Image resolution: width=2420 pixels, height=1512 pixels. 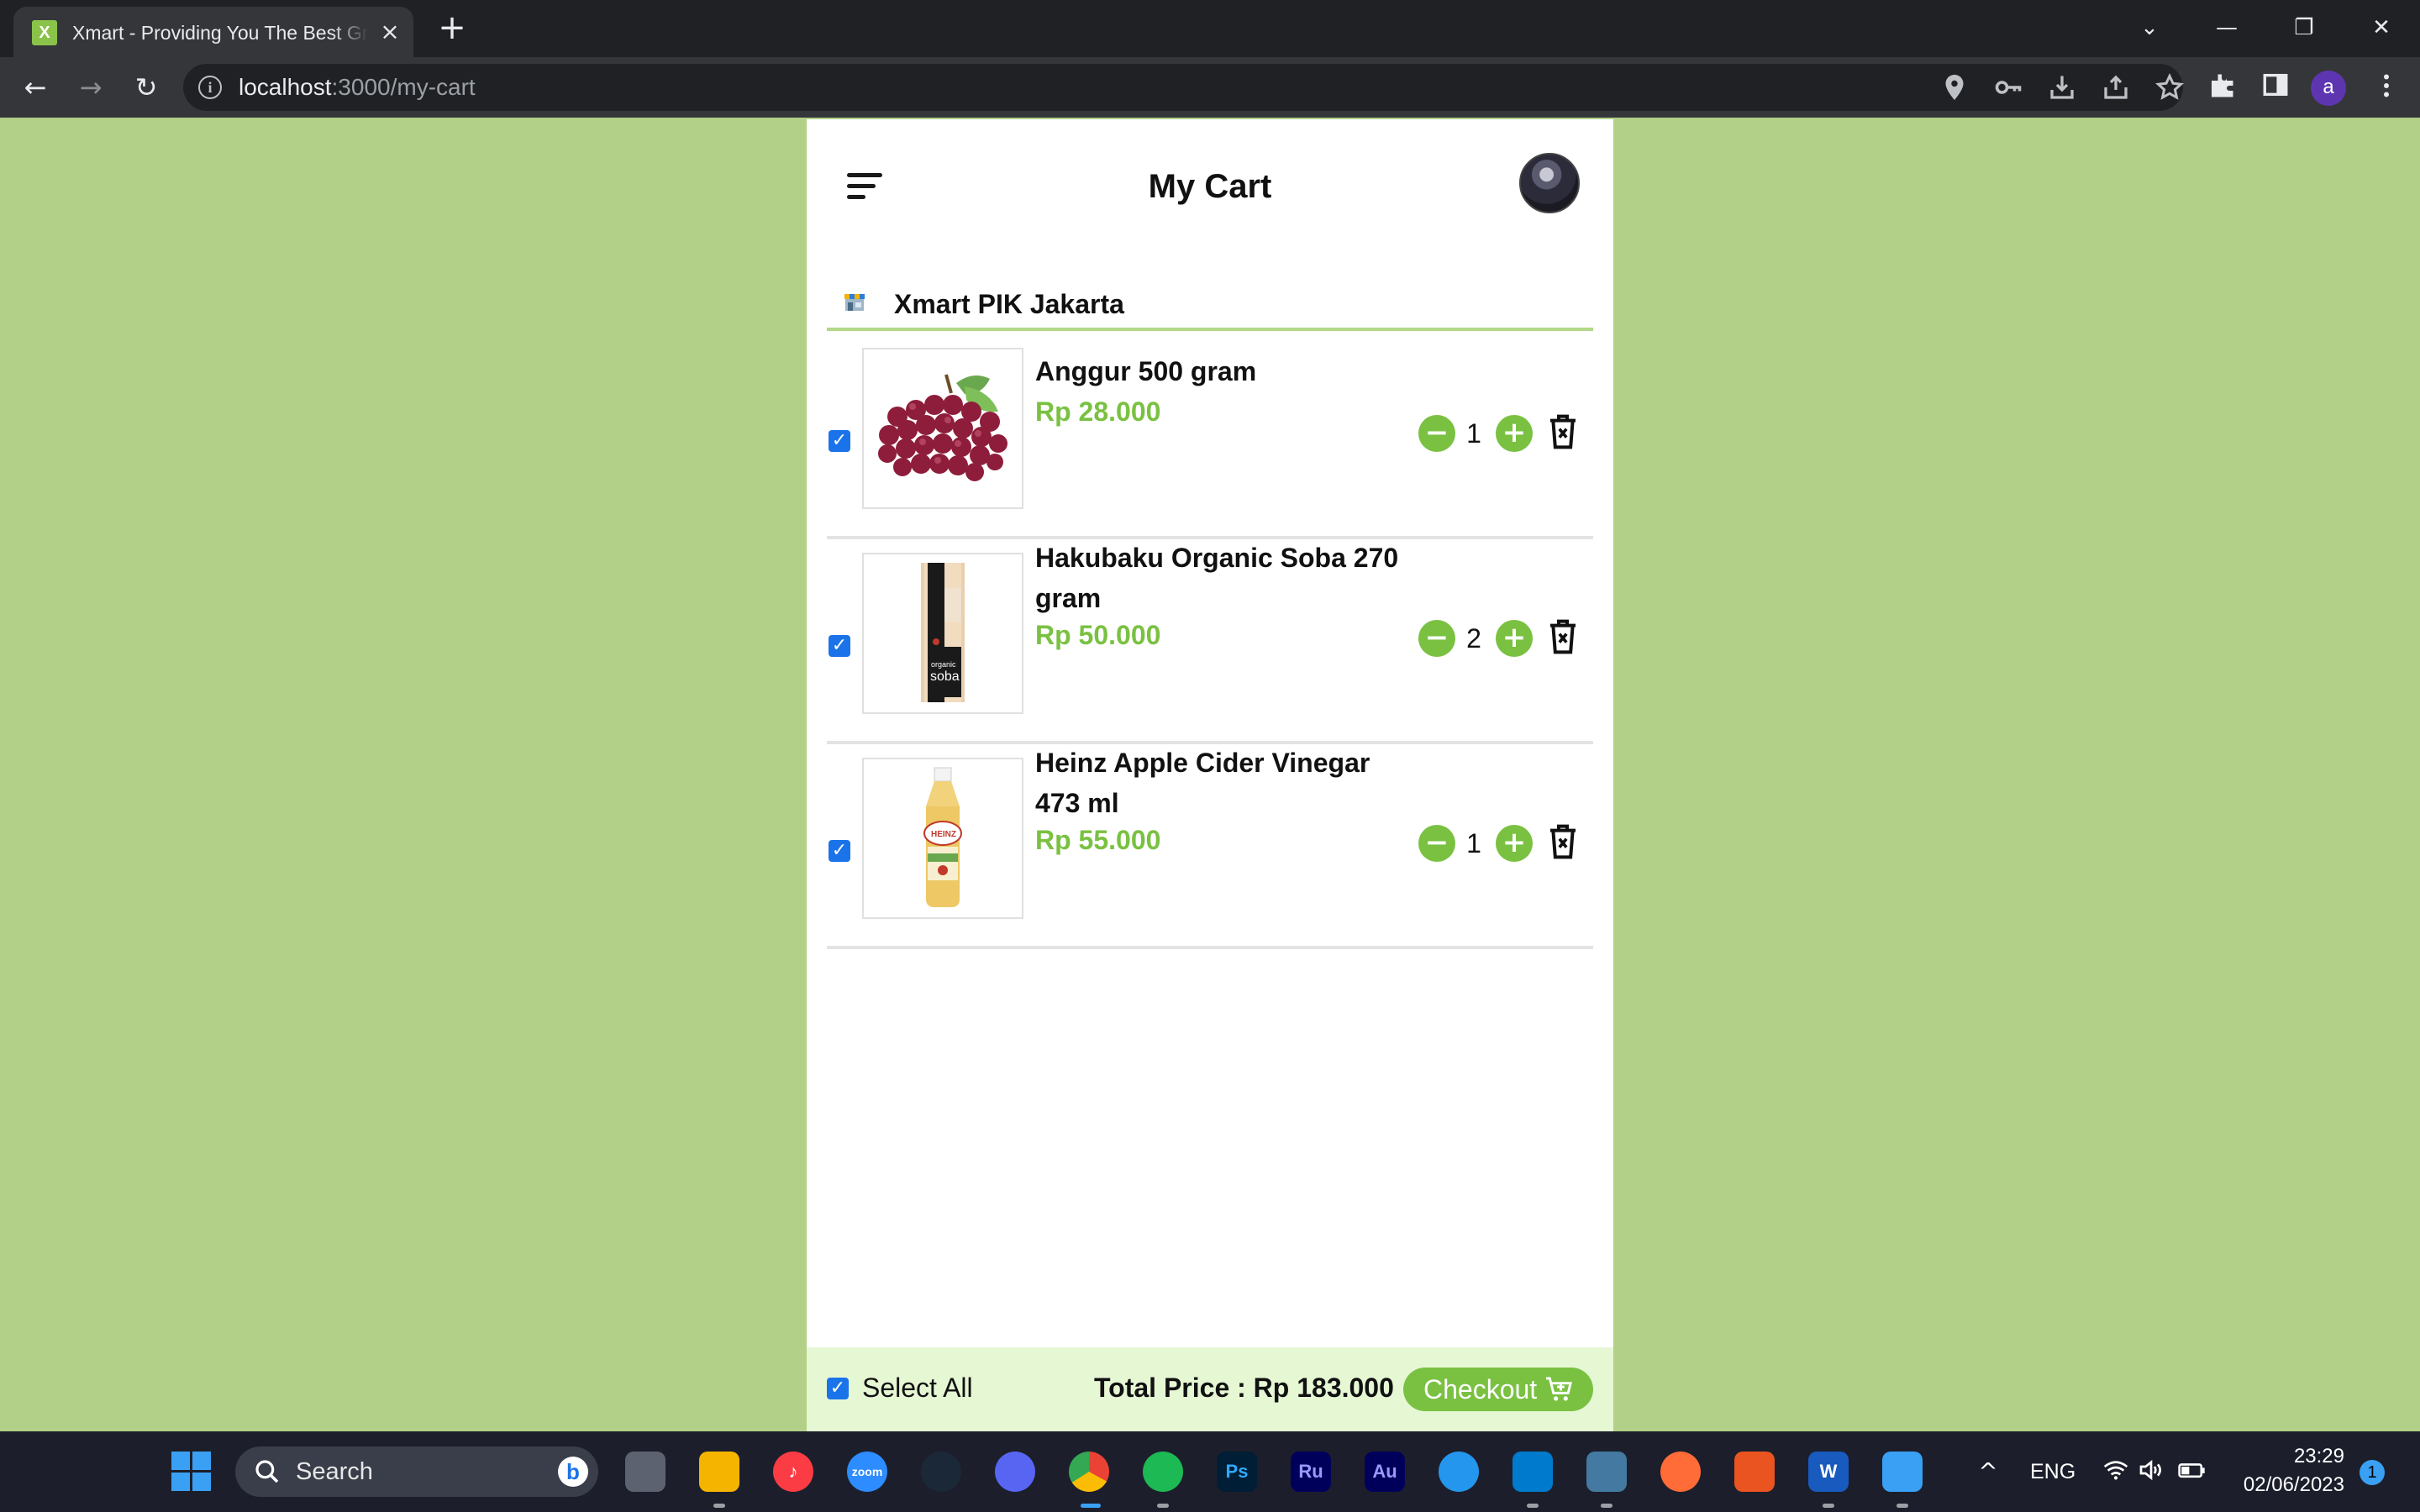 What do you see at coordinates (1473, 638) in the screenshot?
I see `quantity-value: 2` at bounding box center [1473, 638].